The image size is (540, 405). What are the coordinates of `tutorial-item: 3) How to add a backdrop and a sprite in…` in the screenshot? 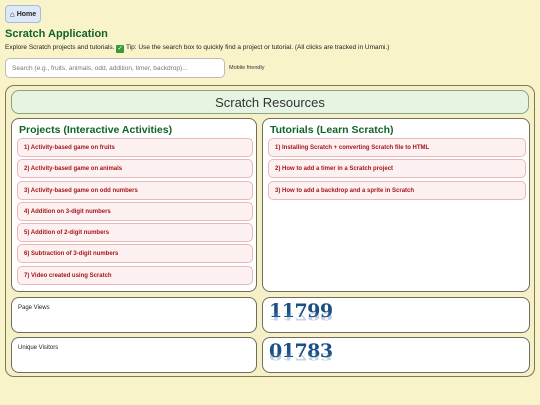 It's located at (397, 190).